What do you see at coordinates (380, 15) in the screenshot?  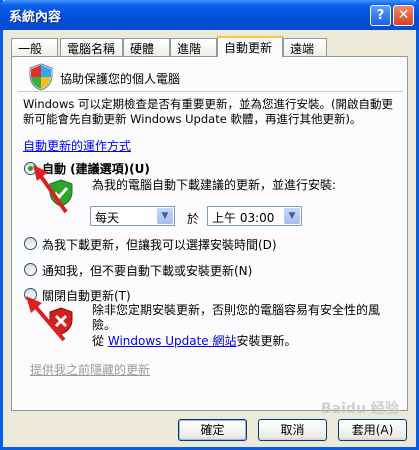 I see `help-button: ?` at bounding box center [380, 15].